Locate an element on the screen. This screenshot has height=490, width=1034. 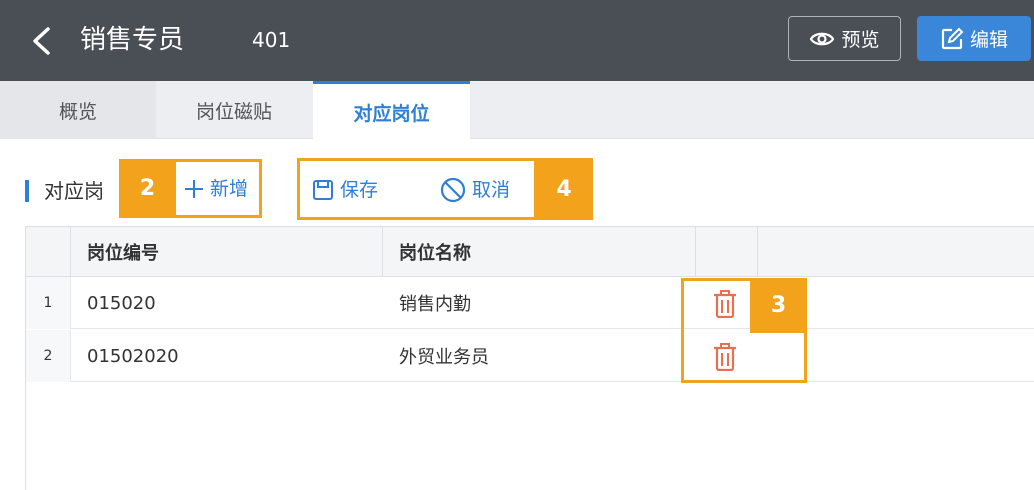
preview-button: 预览 is located at coordinates (844, 38).